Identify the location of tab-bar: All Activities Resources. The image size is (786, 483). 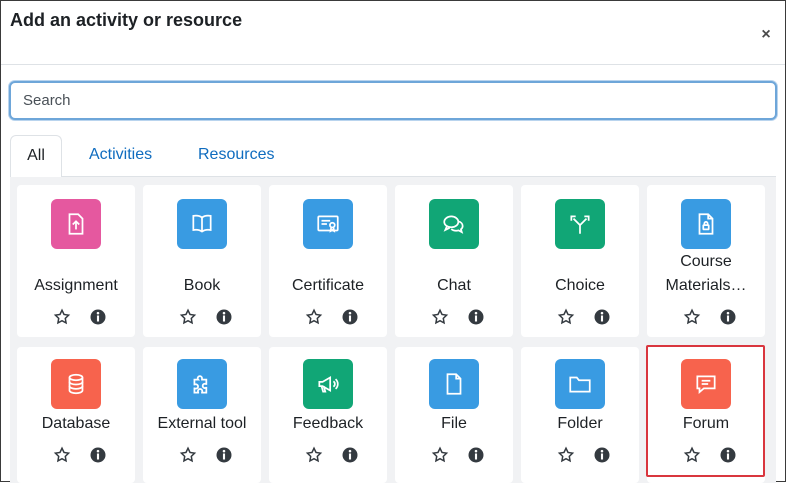
(393, 156).